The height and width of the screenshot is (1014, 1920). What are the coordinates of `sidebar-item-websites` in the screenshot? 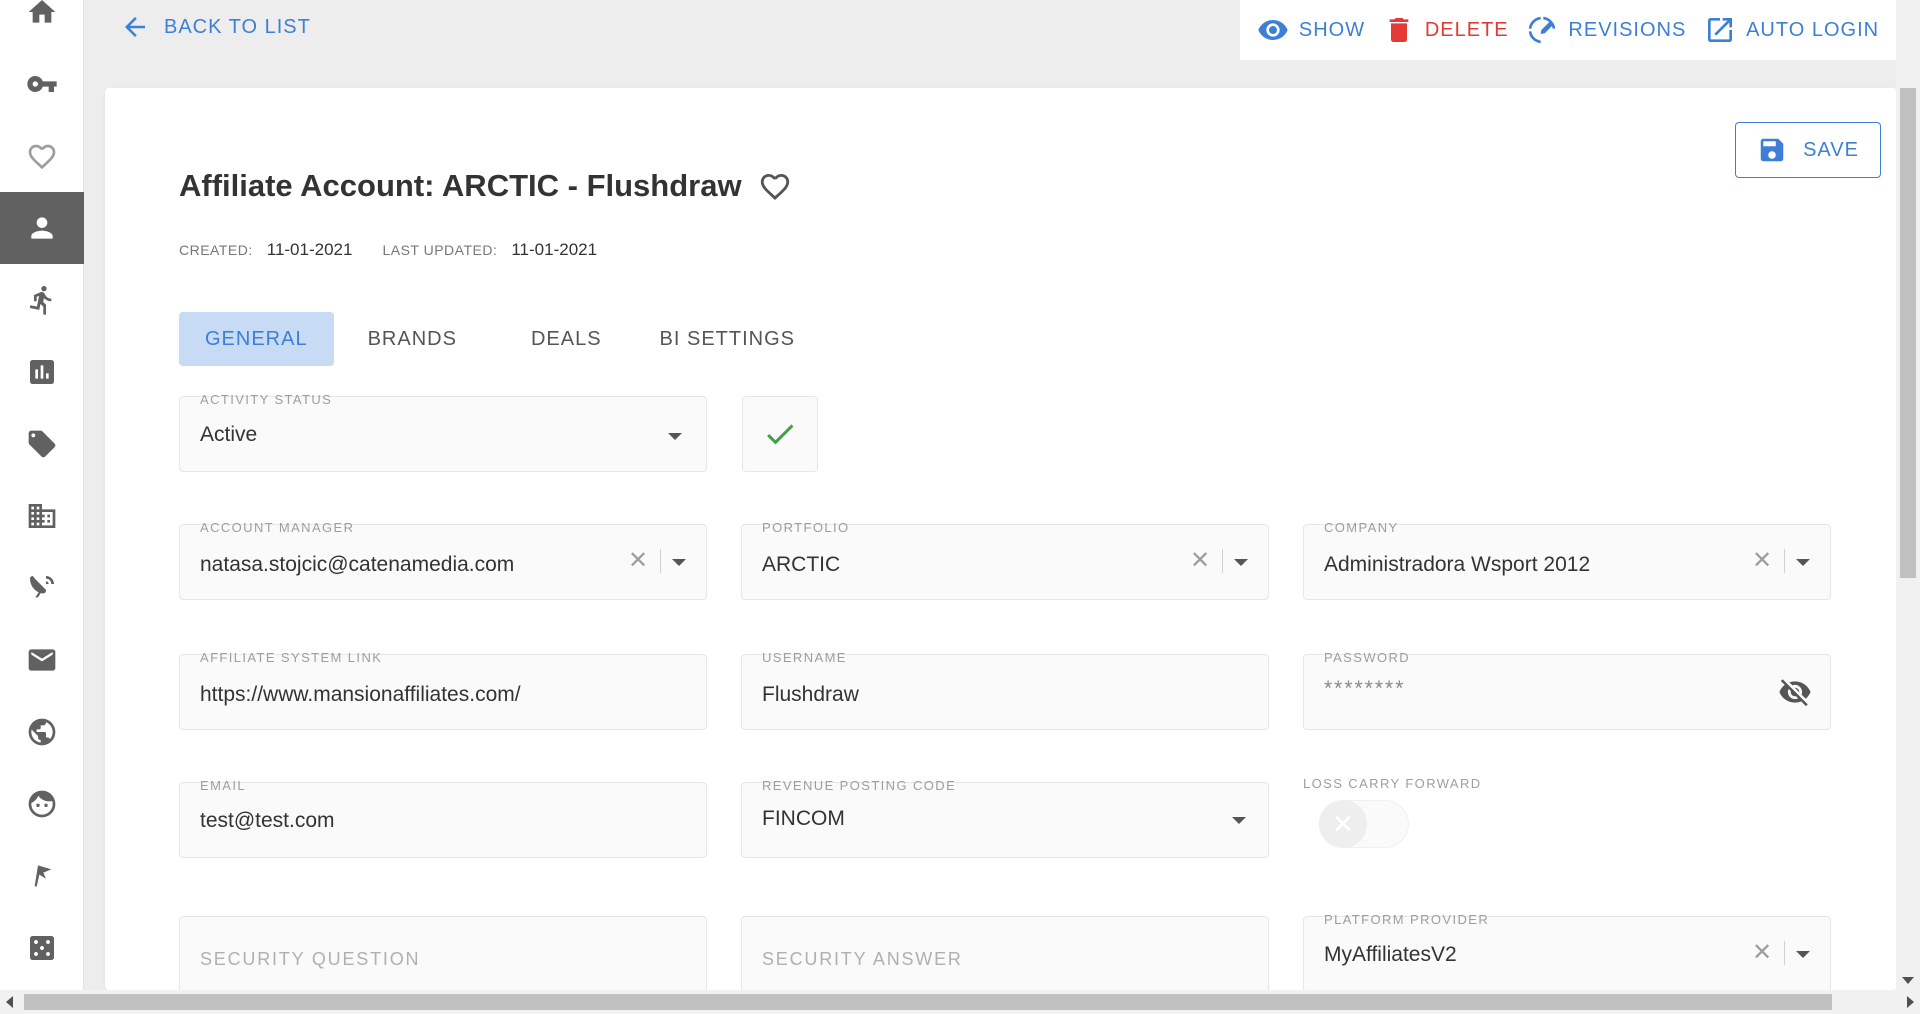 It's located at (42, 732).